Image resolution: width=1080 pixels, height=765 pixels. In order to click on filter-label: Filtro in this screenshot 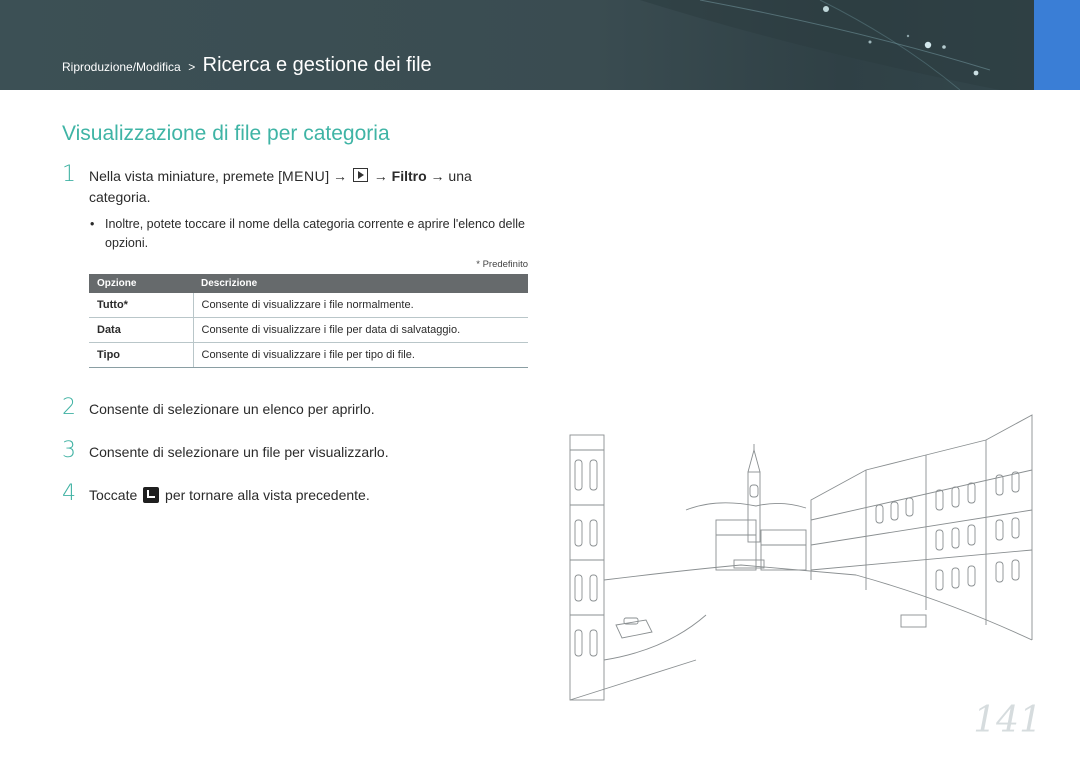, I will do `click(409, 176)`.